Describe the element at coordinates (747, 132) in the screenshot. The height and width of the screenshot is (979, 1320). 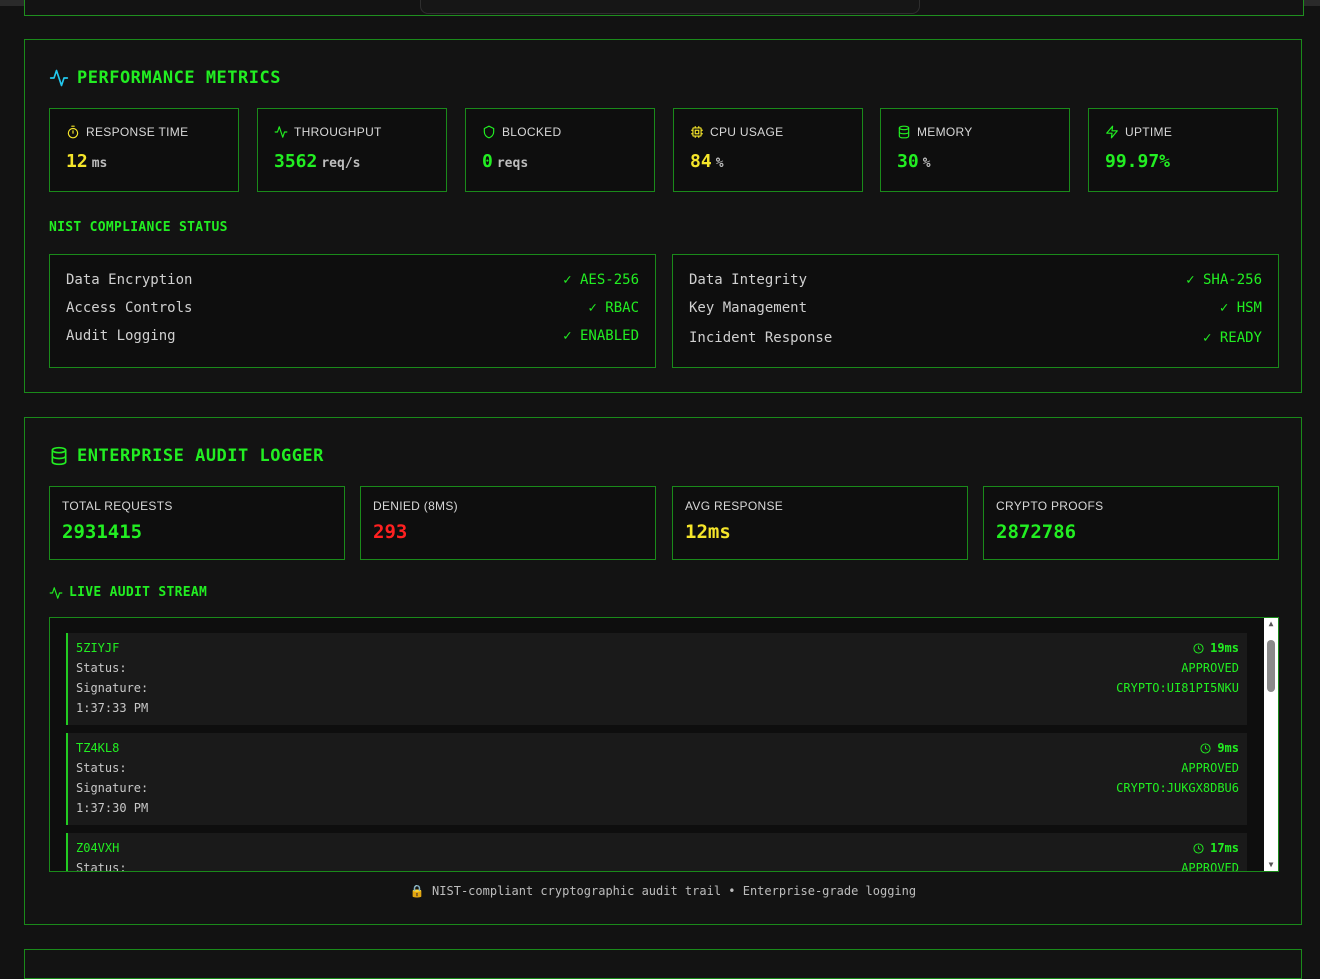
I see `metric-label: CPU USAGE` at that location.